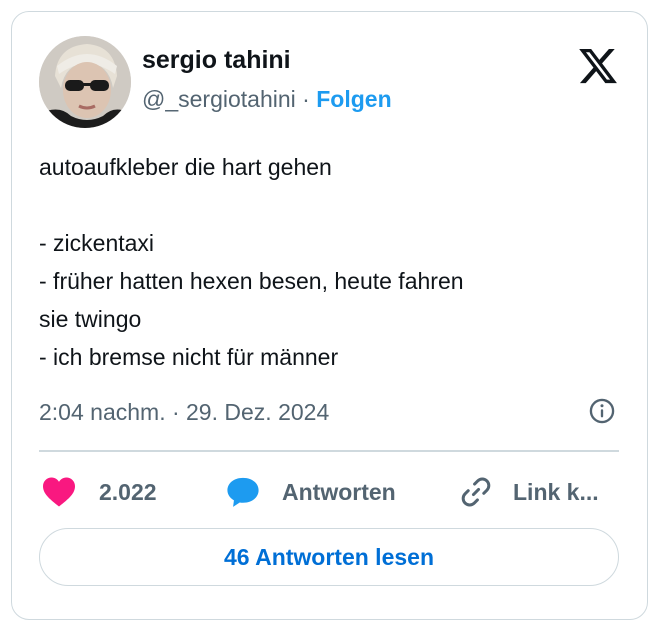  What do you see at coordinates (602, 411) in the screenshot?
I see `info-icon` at bounding box center [602, 411].